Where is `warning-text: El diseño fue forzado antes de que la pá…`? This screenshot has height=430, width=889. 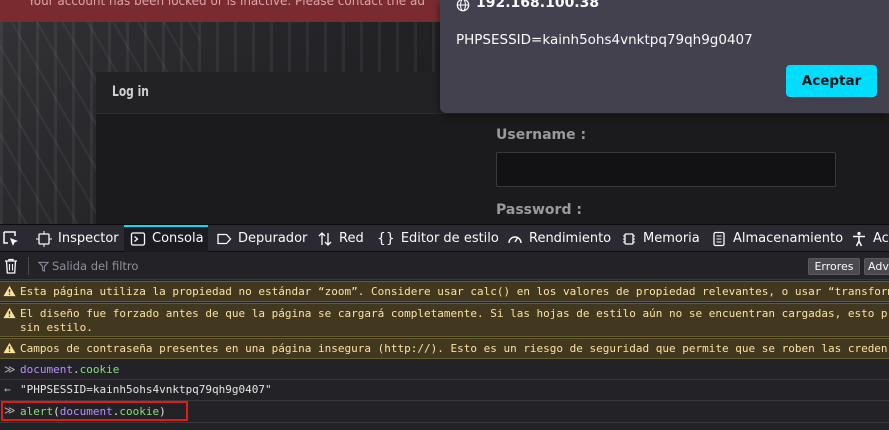
warning-text: El diseño fue forzado antes de que la pá… is located at coordinates (454, 313).